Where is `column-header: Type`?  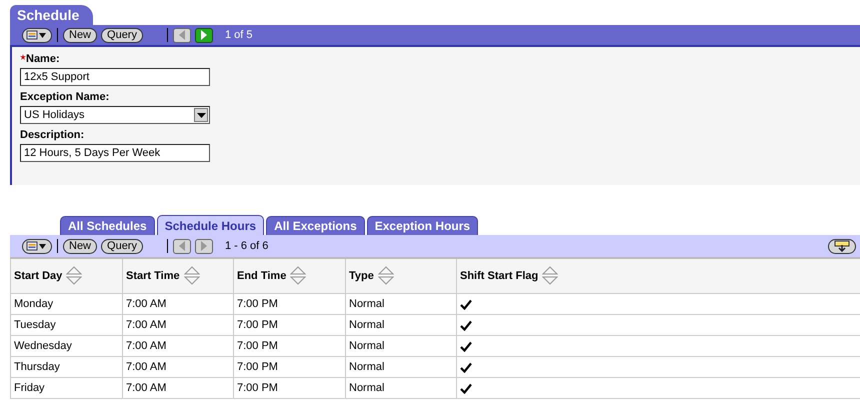 column-header: Type is located at coordinates (401, 276).